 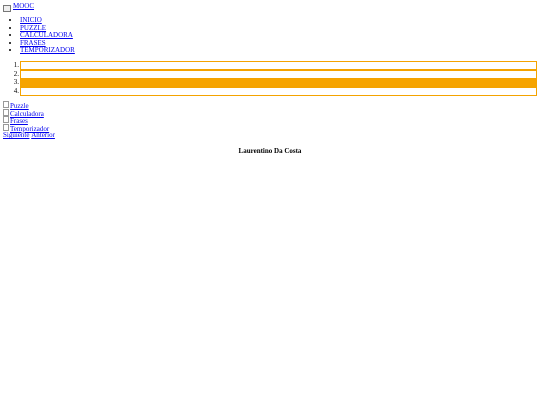 I want to click on indicator-number: 3., so click(x=16, y=82).